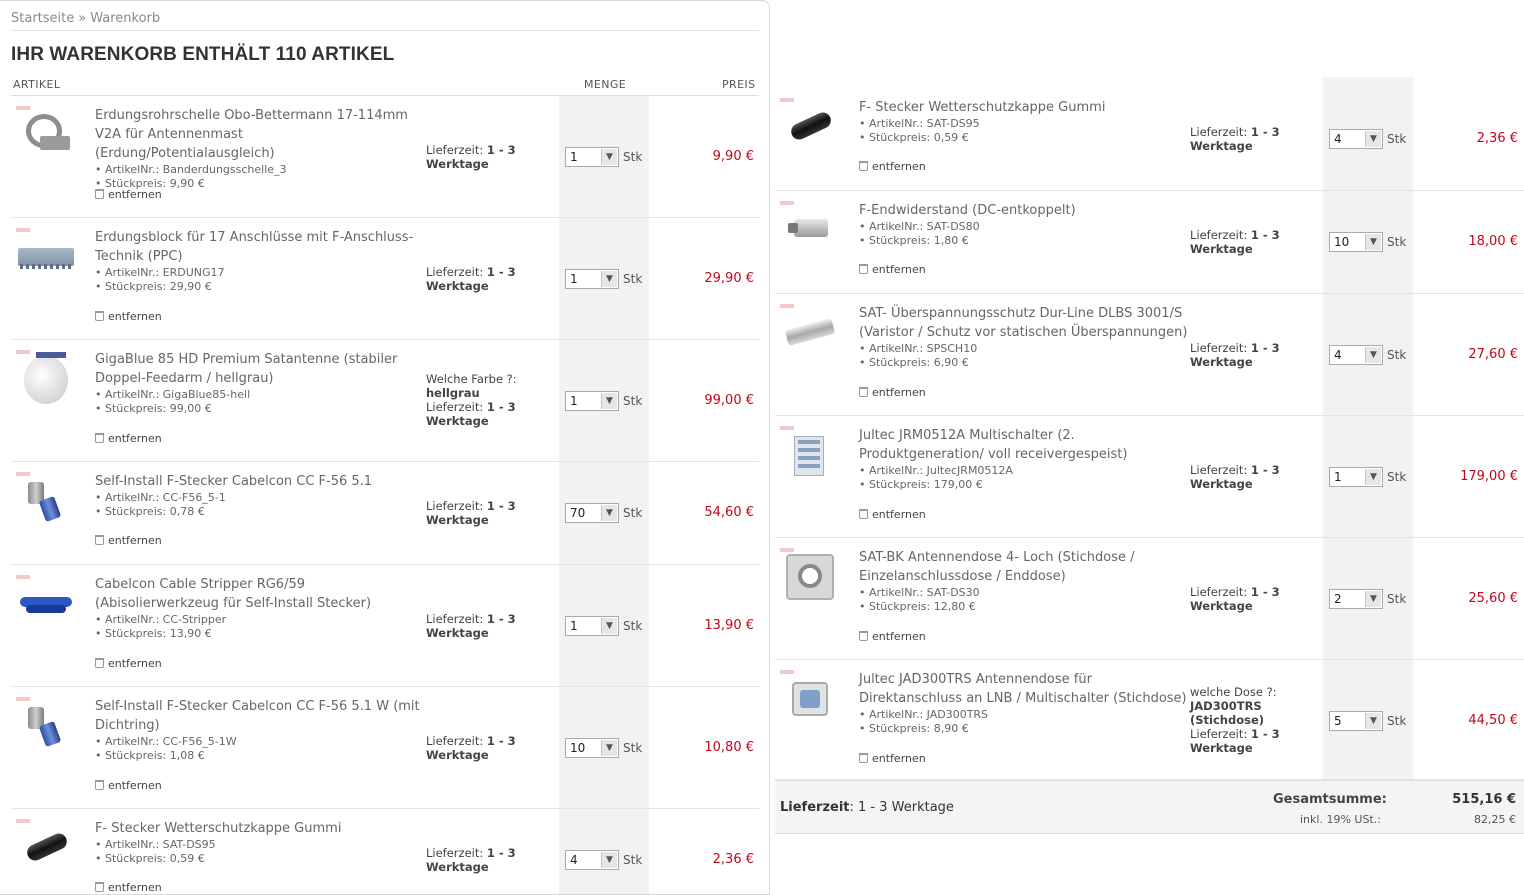 This screenshot has width=1524, height=895. I want to click on article-number: • ArtikelNr.: SAT-DS80, so click(1024, 227).